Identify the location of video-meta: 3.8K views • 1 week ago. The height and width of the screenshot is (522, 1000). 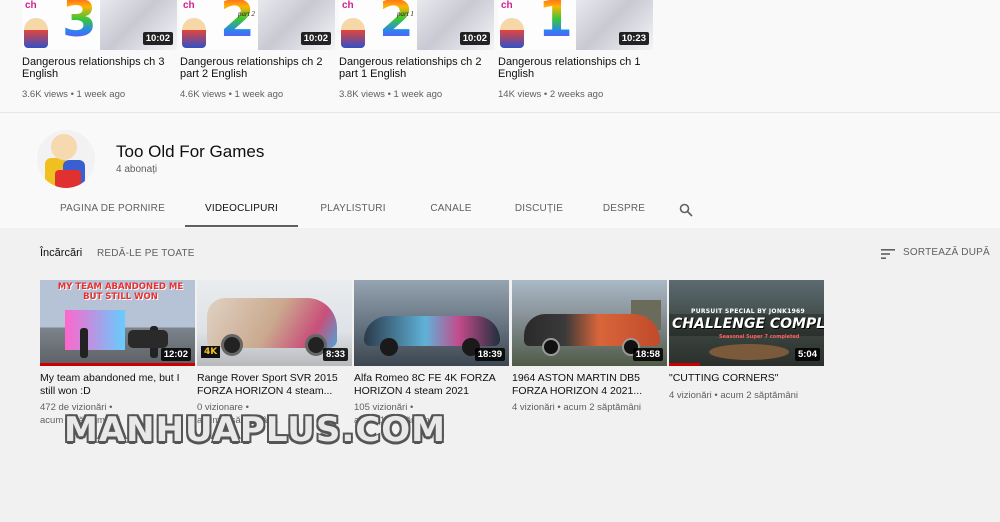
(391, 94).